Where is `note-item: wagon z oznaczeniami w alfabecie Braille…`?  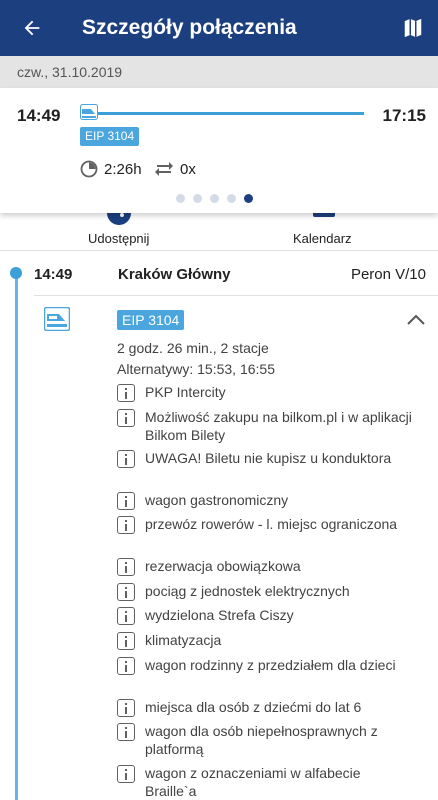
note-item: wagon z oznaczeniami w alfabecie Braille… is located at coordinates (266, 782).